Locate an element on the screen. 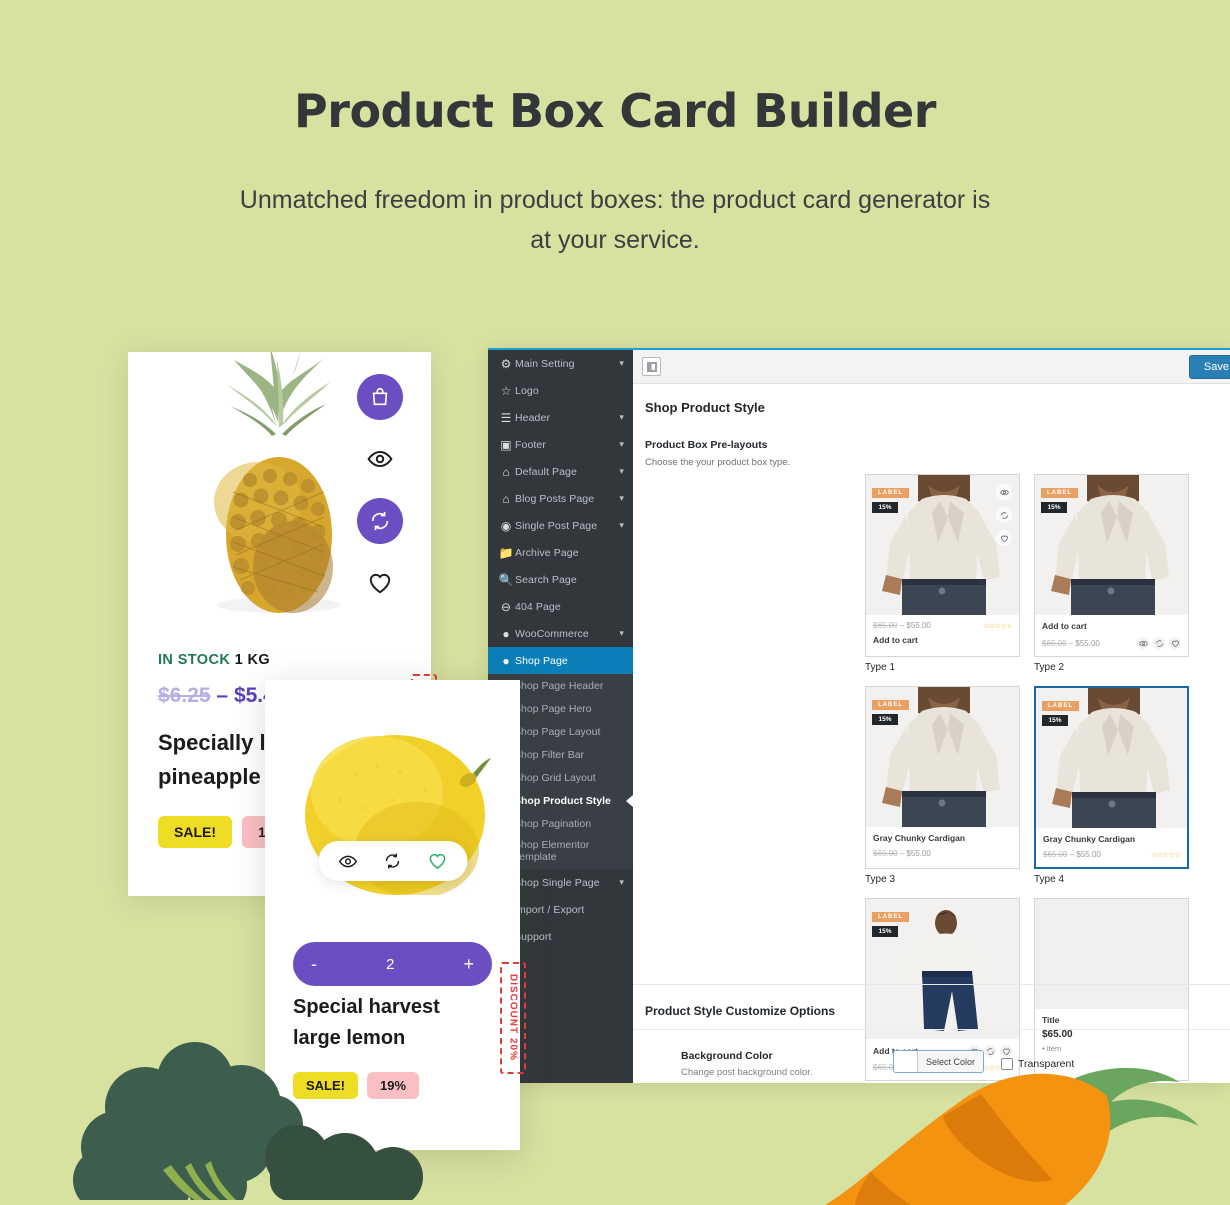 Image resolution: width=1230 pixels, height=1205 pixels. sidebar-item-label: WooCommerce is located at coordinates (552, 633).